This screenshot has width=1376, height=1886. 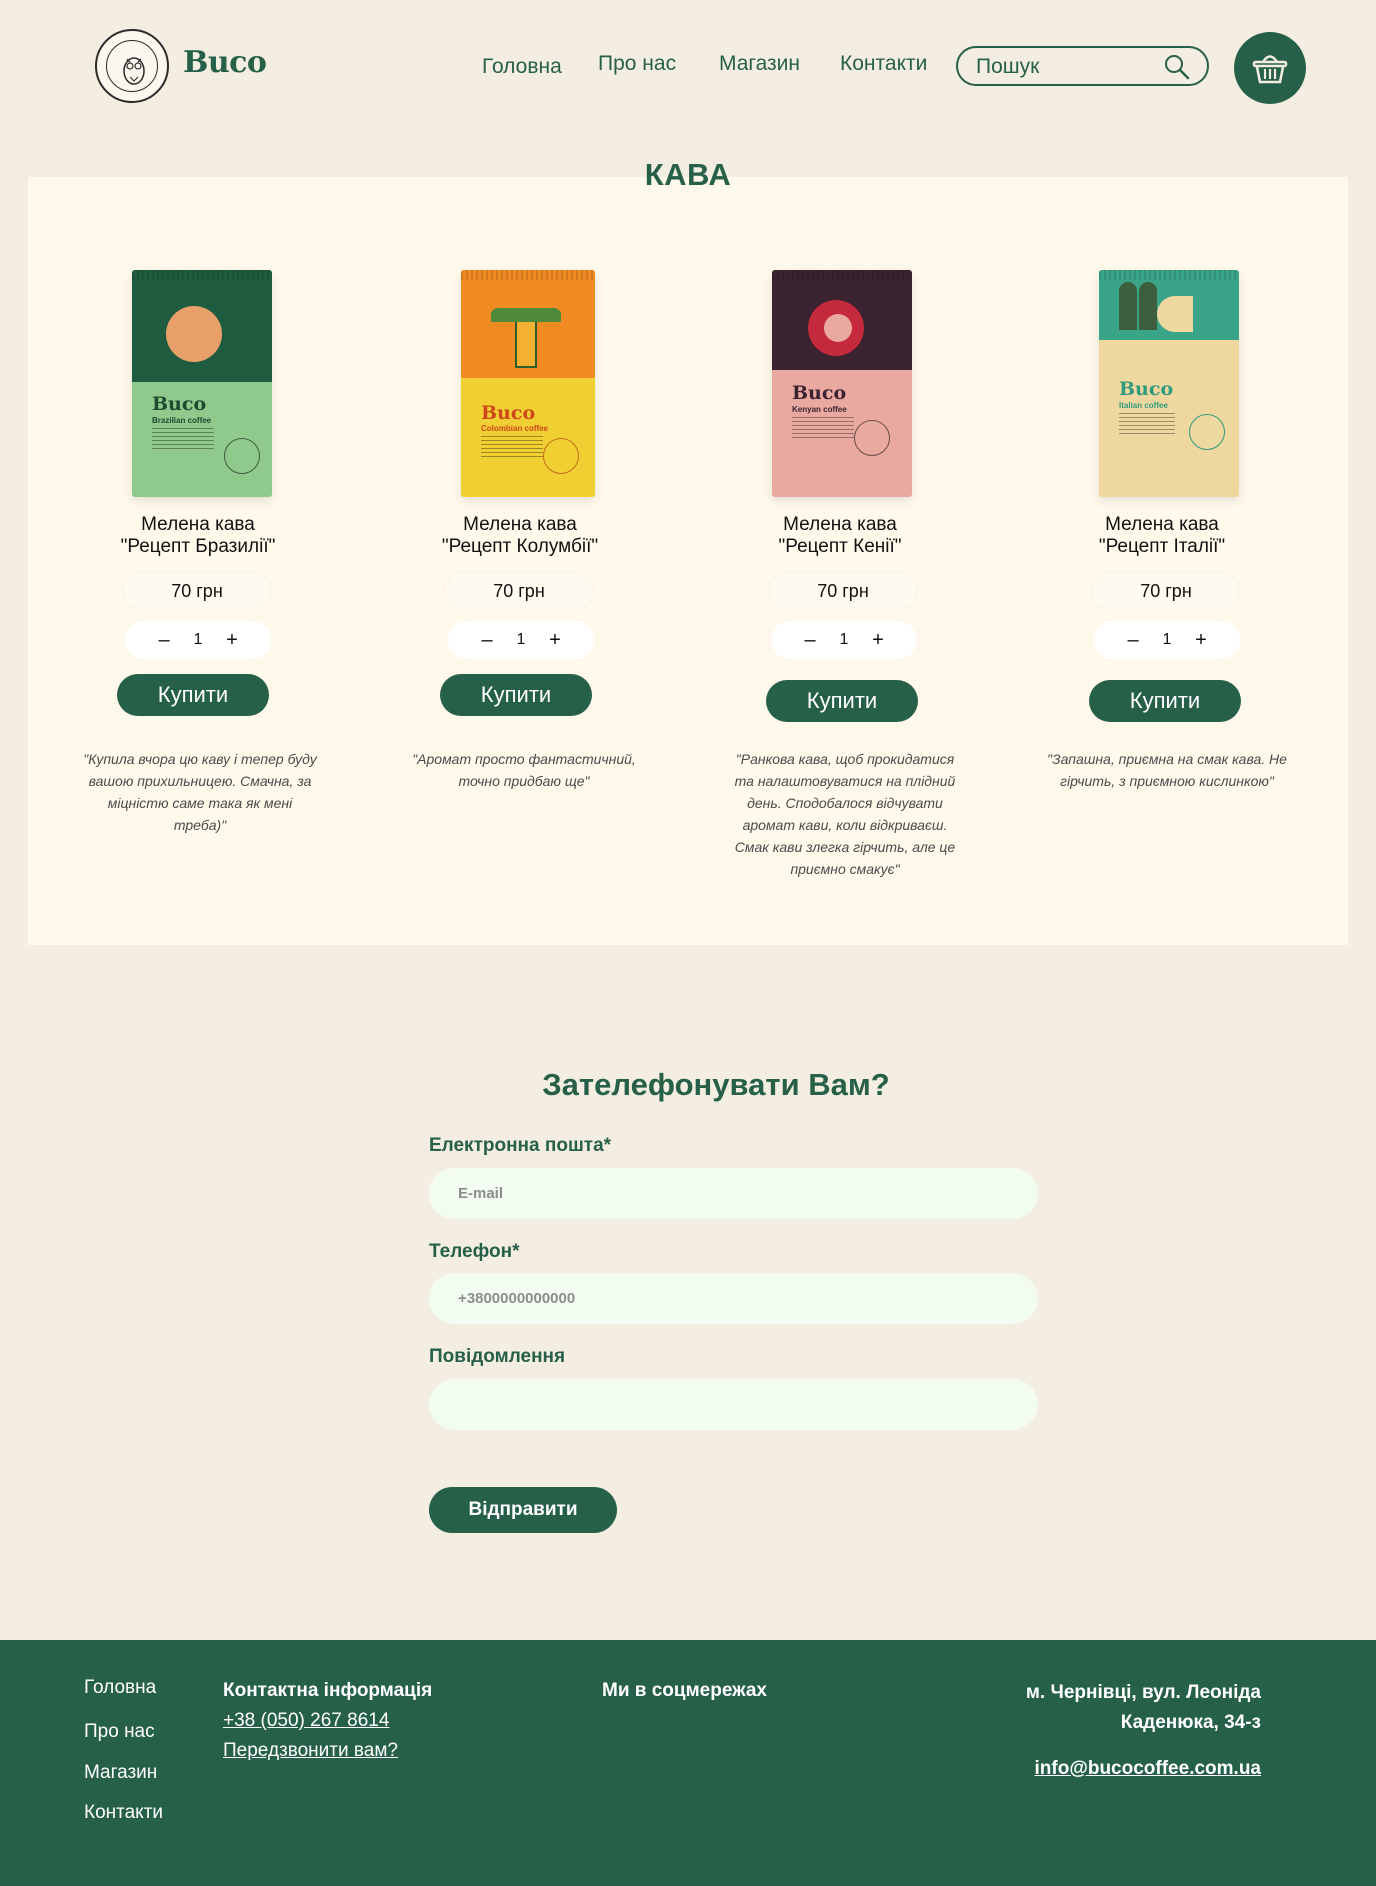 I want to click on email-label: Електронна пошта*, so click(x=520, y=1145).